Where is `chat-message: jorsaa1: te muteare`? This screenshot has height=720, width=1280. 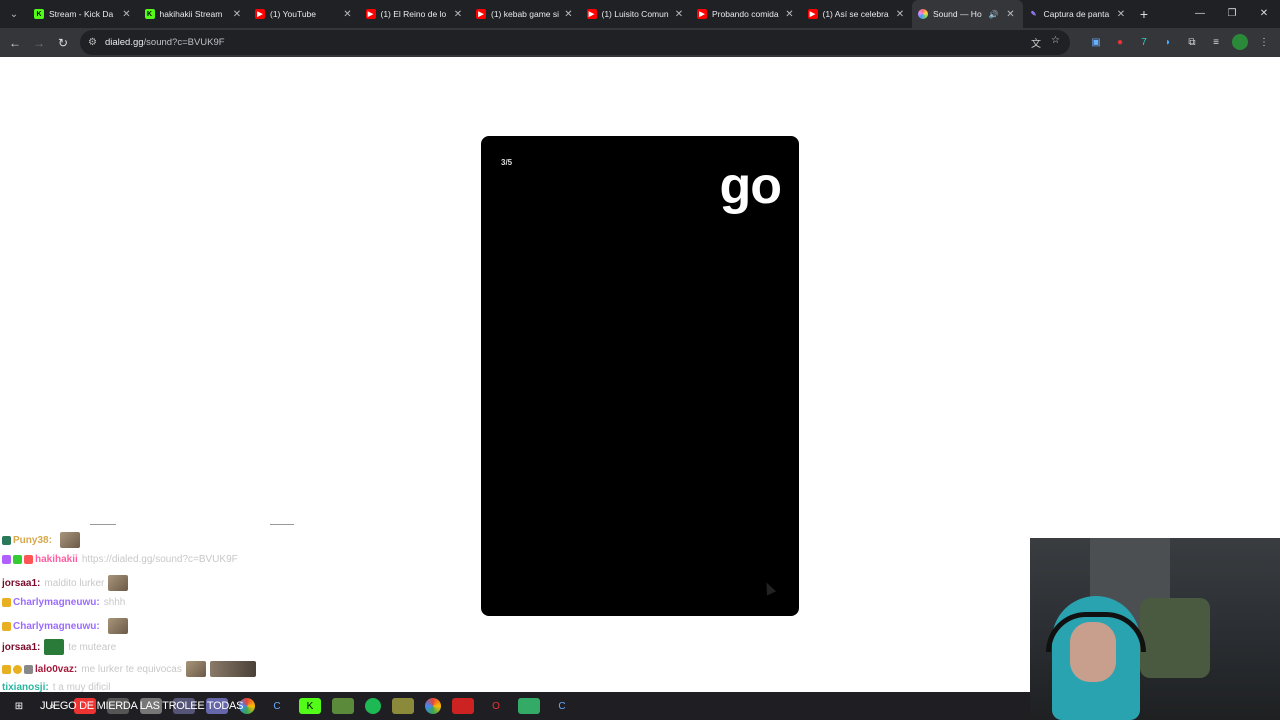
chat-message: jorsaa1: te muteare is located at coordinates (59, 647).